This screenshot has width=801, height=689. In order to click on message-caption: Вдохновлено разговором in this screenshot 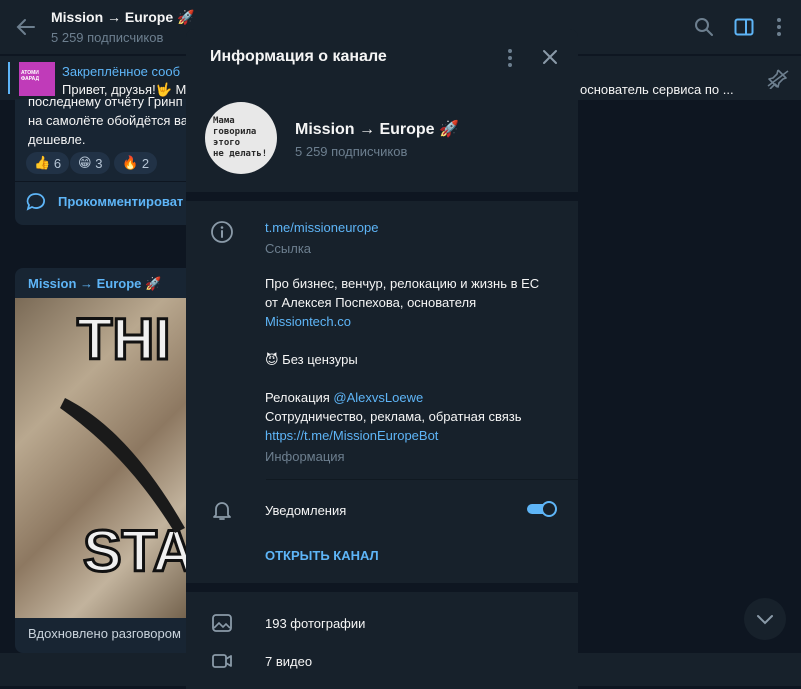, I will do `click(104, 633)`.